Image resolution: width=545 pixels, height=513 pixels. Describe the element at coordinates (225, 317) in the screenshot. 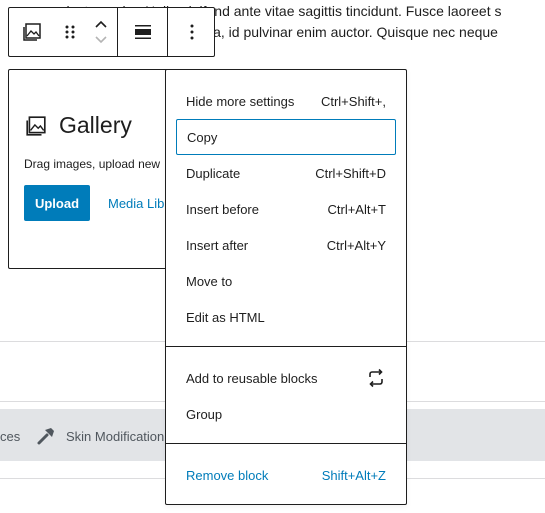

I see `menu-item-label: Edit as HTML` at that location.